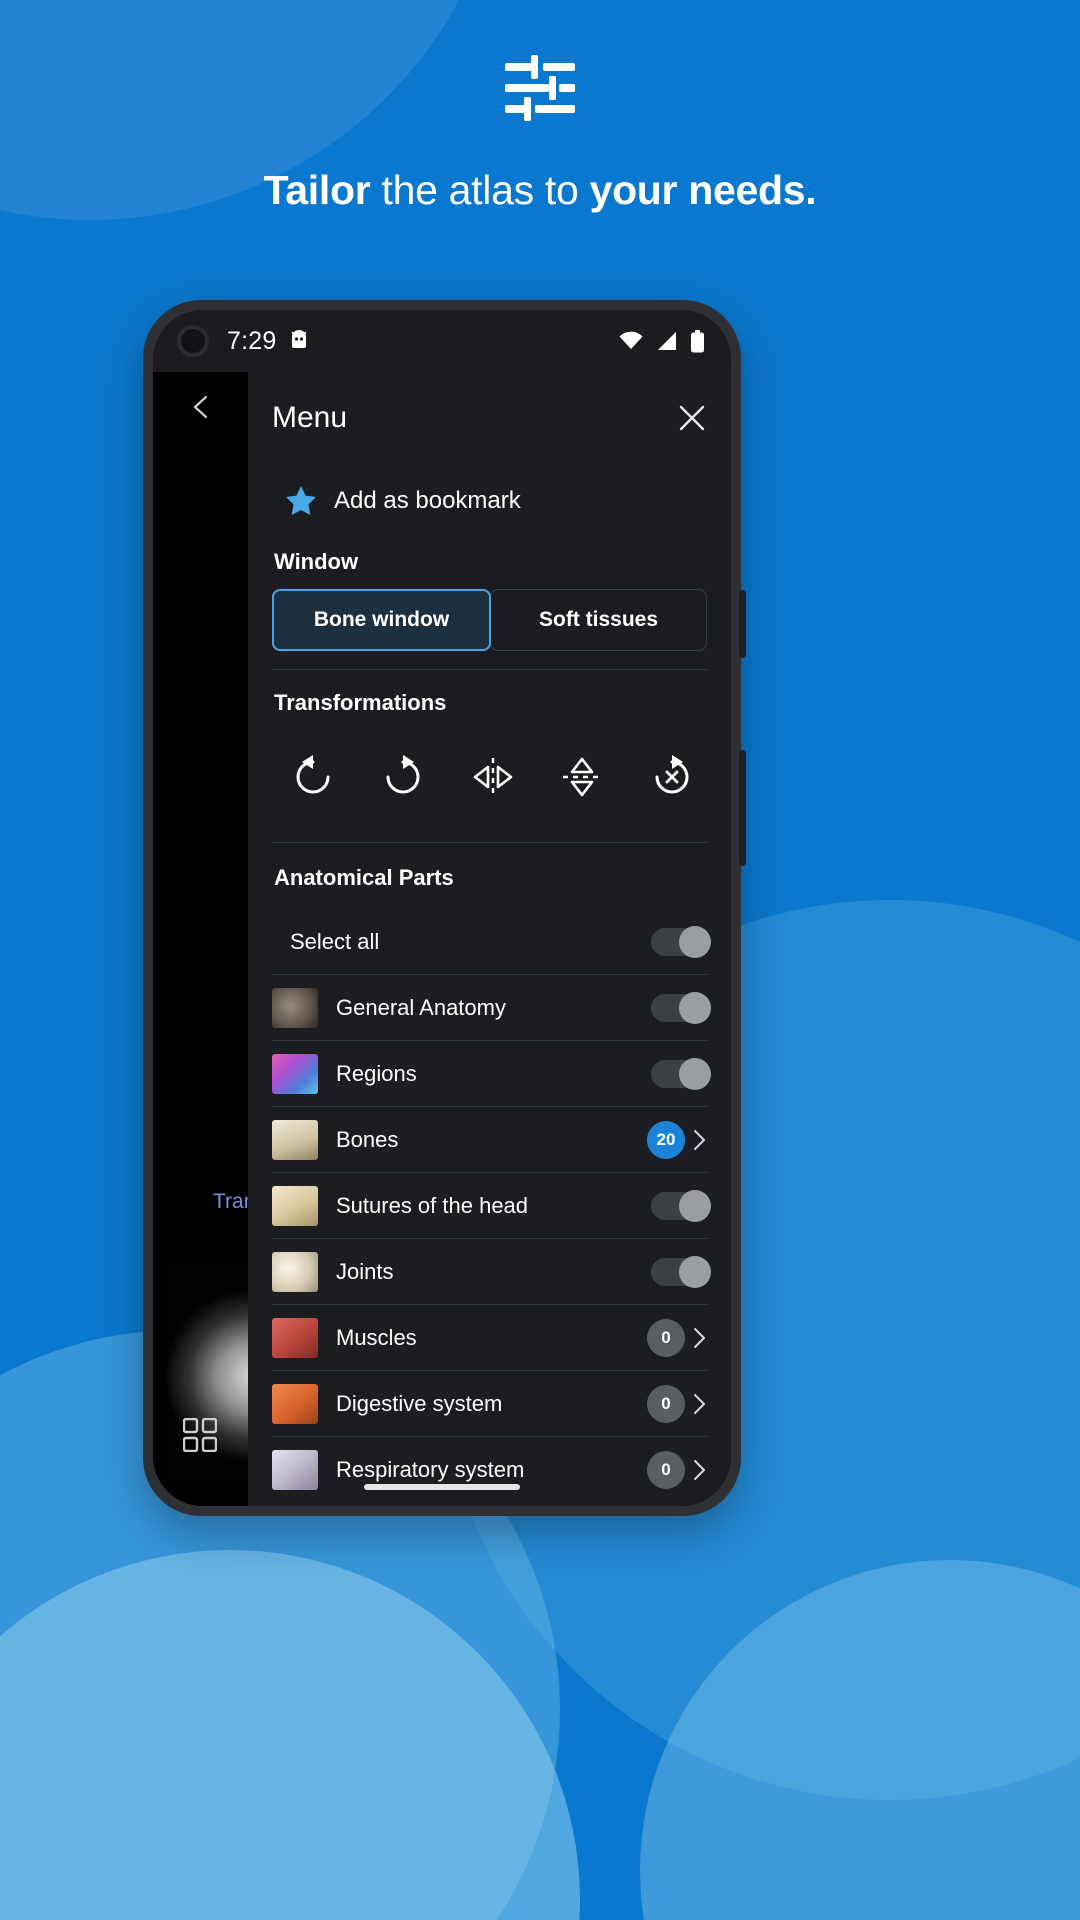  What do you see at coordinates (666, 1139) in the screenshot?
I see `bones-count-badge: 20` at bounding box center [666, 1139].